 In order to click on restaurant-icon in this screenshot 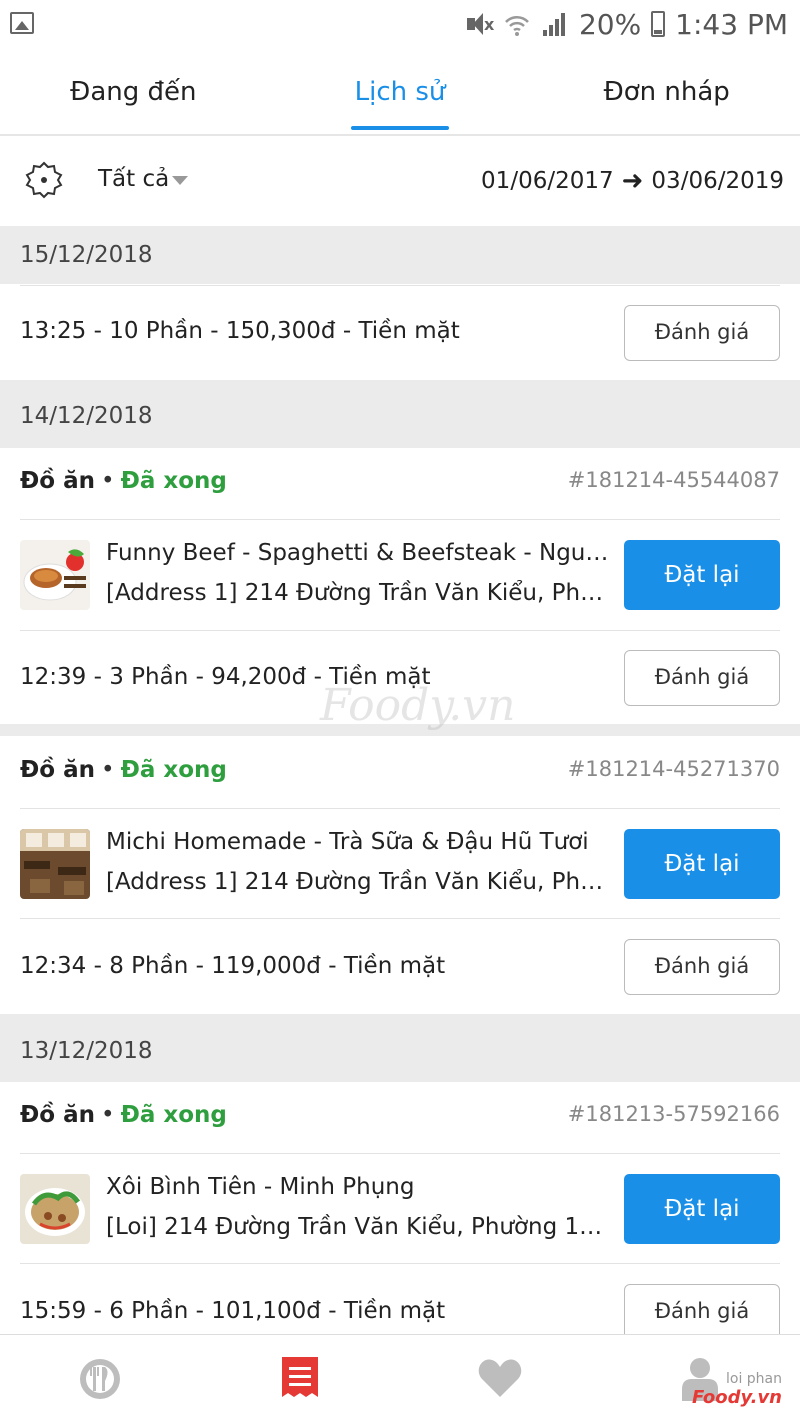, I will do `click(100, 1381)`.